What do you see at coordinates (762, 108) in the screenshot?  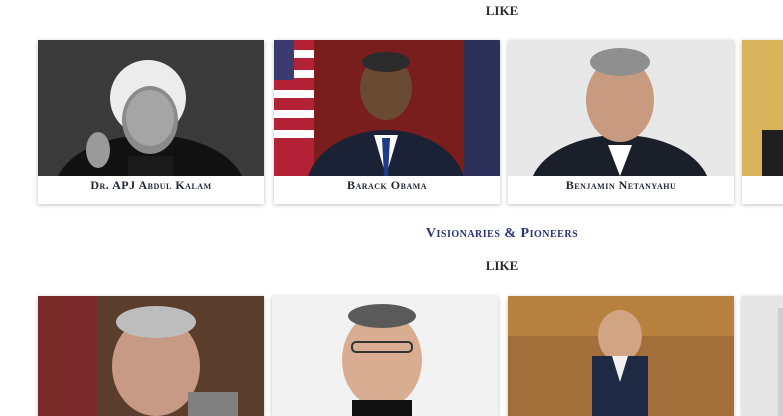 I see `portrait-partial` at bounding box center [762, 108].